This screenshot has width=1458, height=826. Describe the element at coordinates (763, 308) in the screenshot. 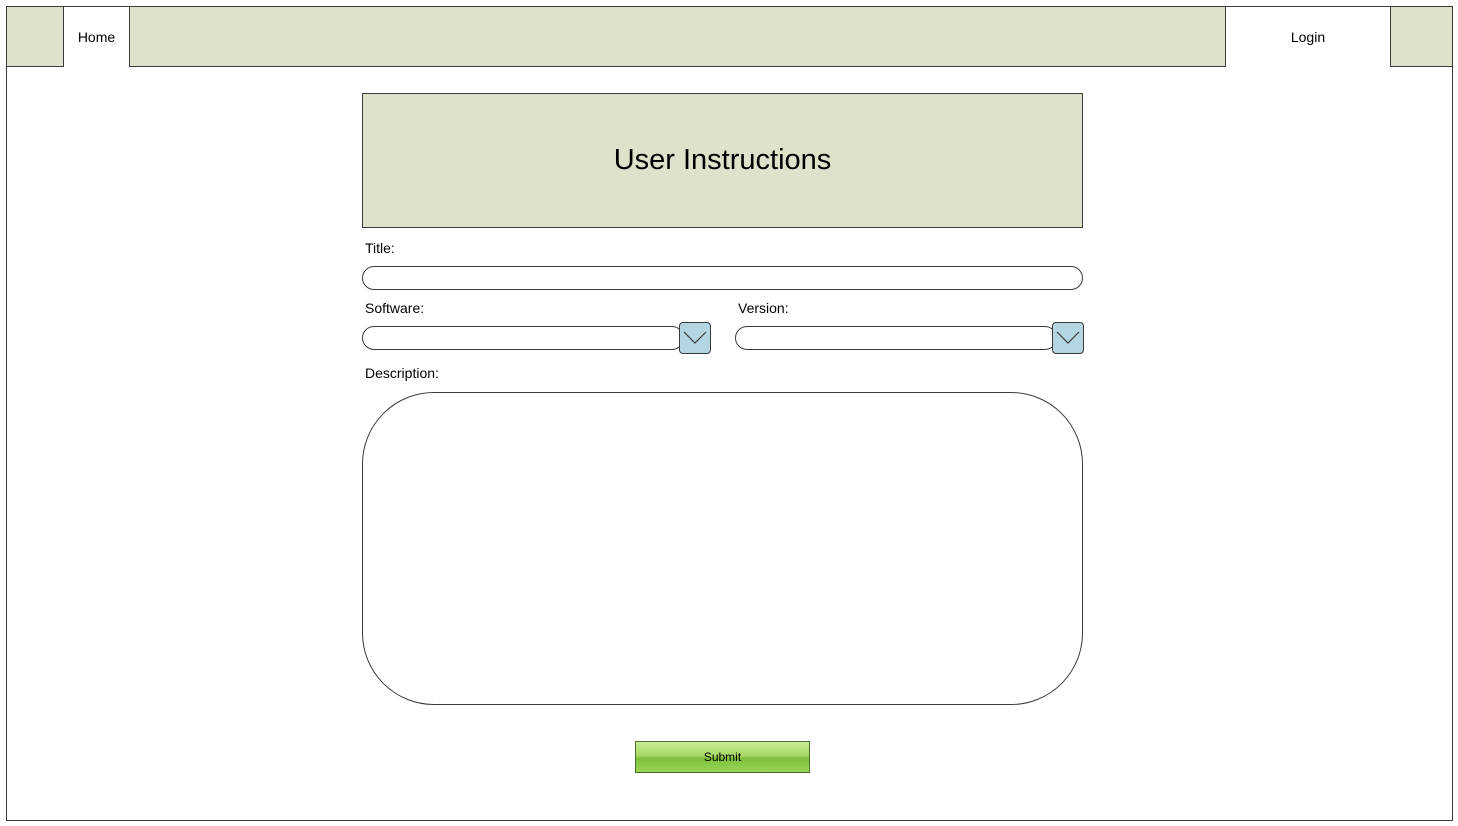

I see `version-label: Version:` at that location.